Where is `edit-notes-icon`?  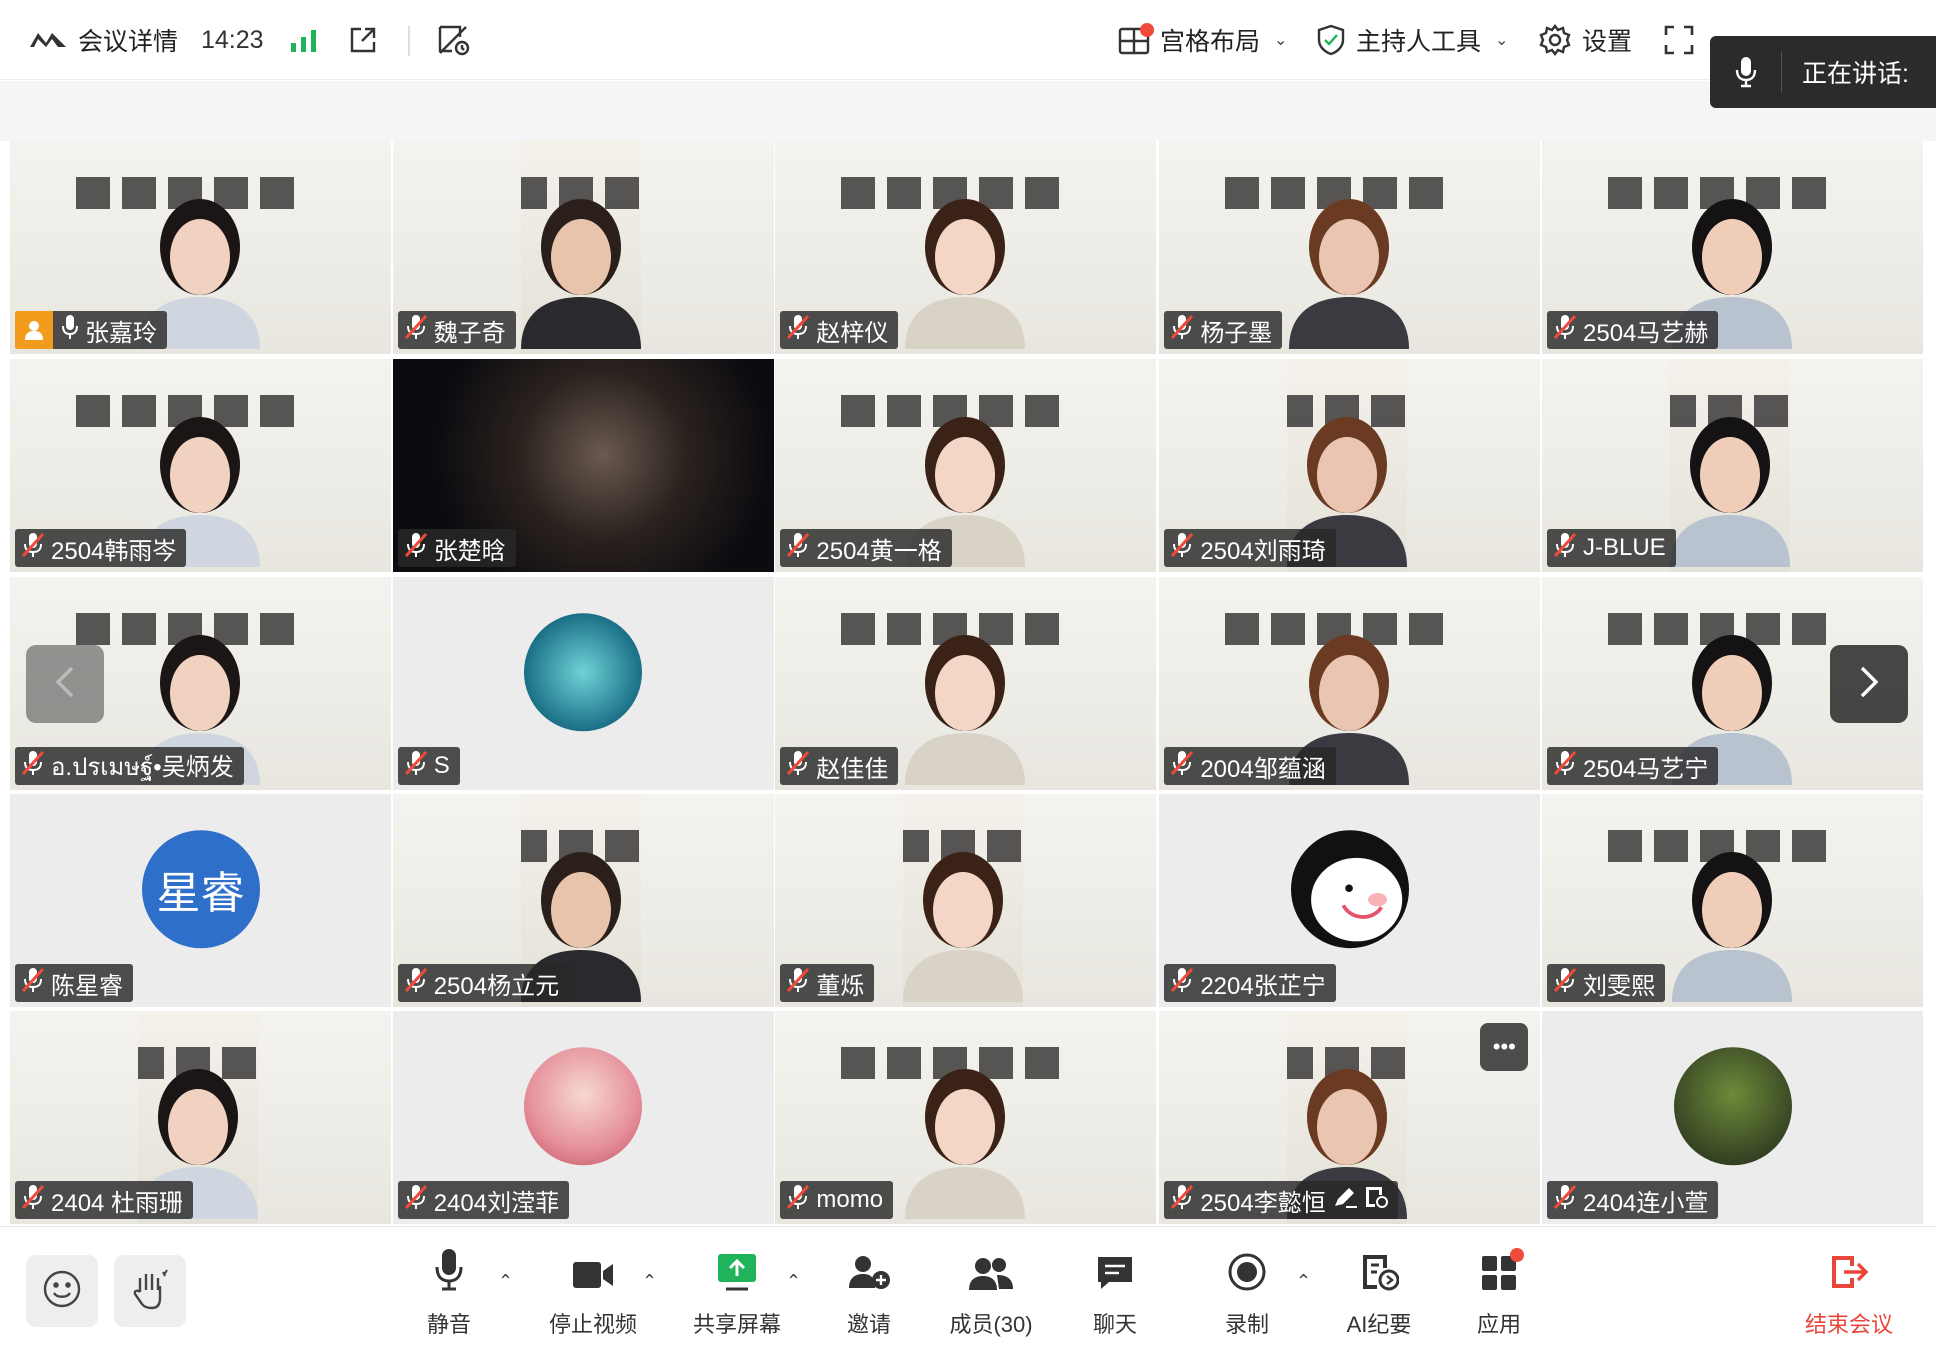 edit-notes-icon is located at coordinates (454, 40).